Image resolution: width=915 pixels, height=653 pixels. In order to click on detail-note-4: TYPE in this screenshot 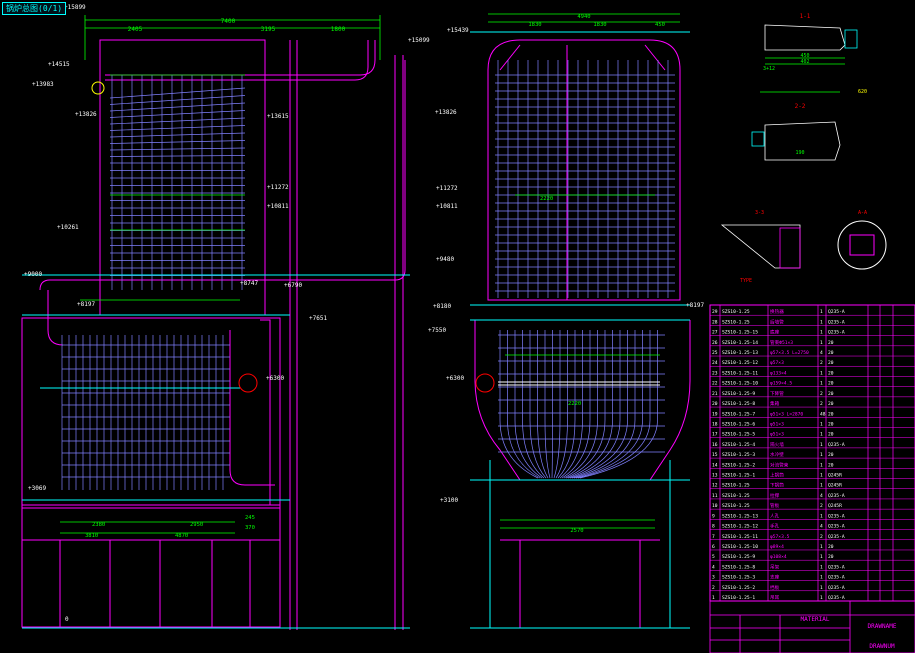, I will do `click(746, 281)`.